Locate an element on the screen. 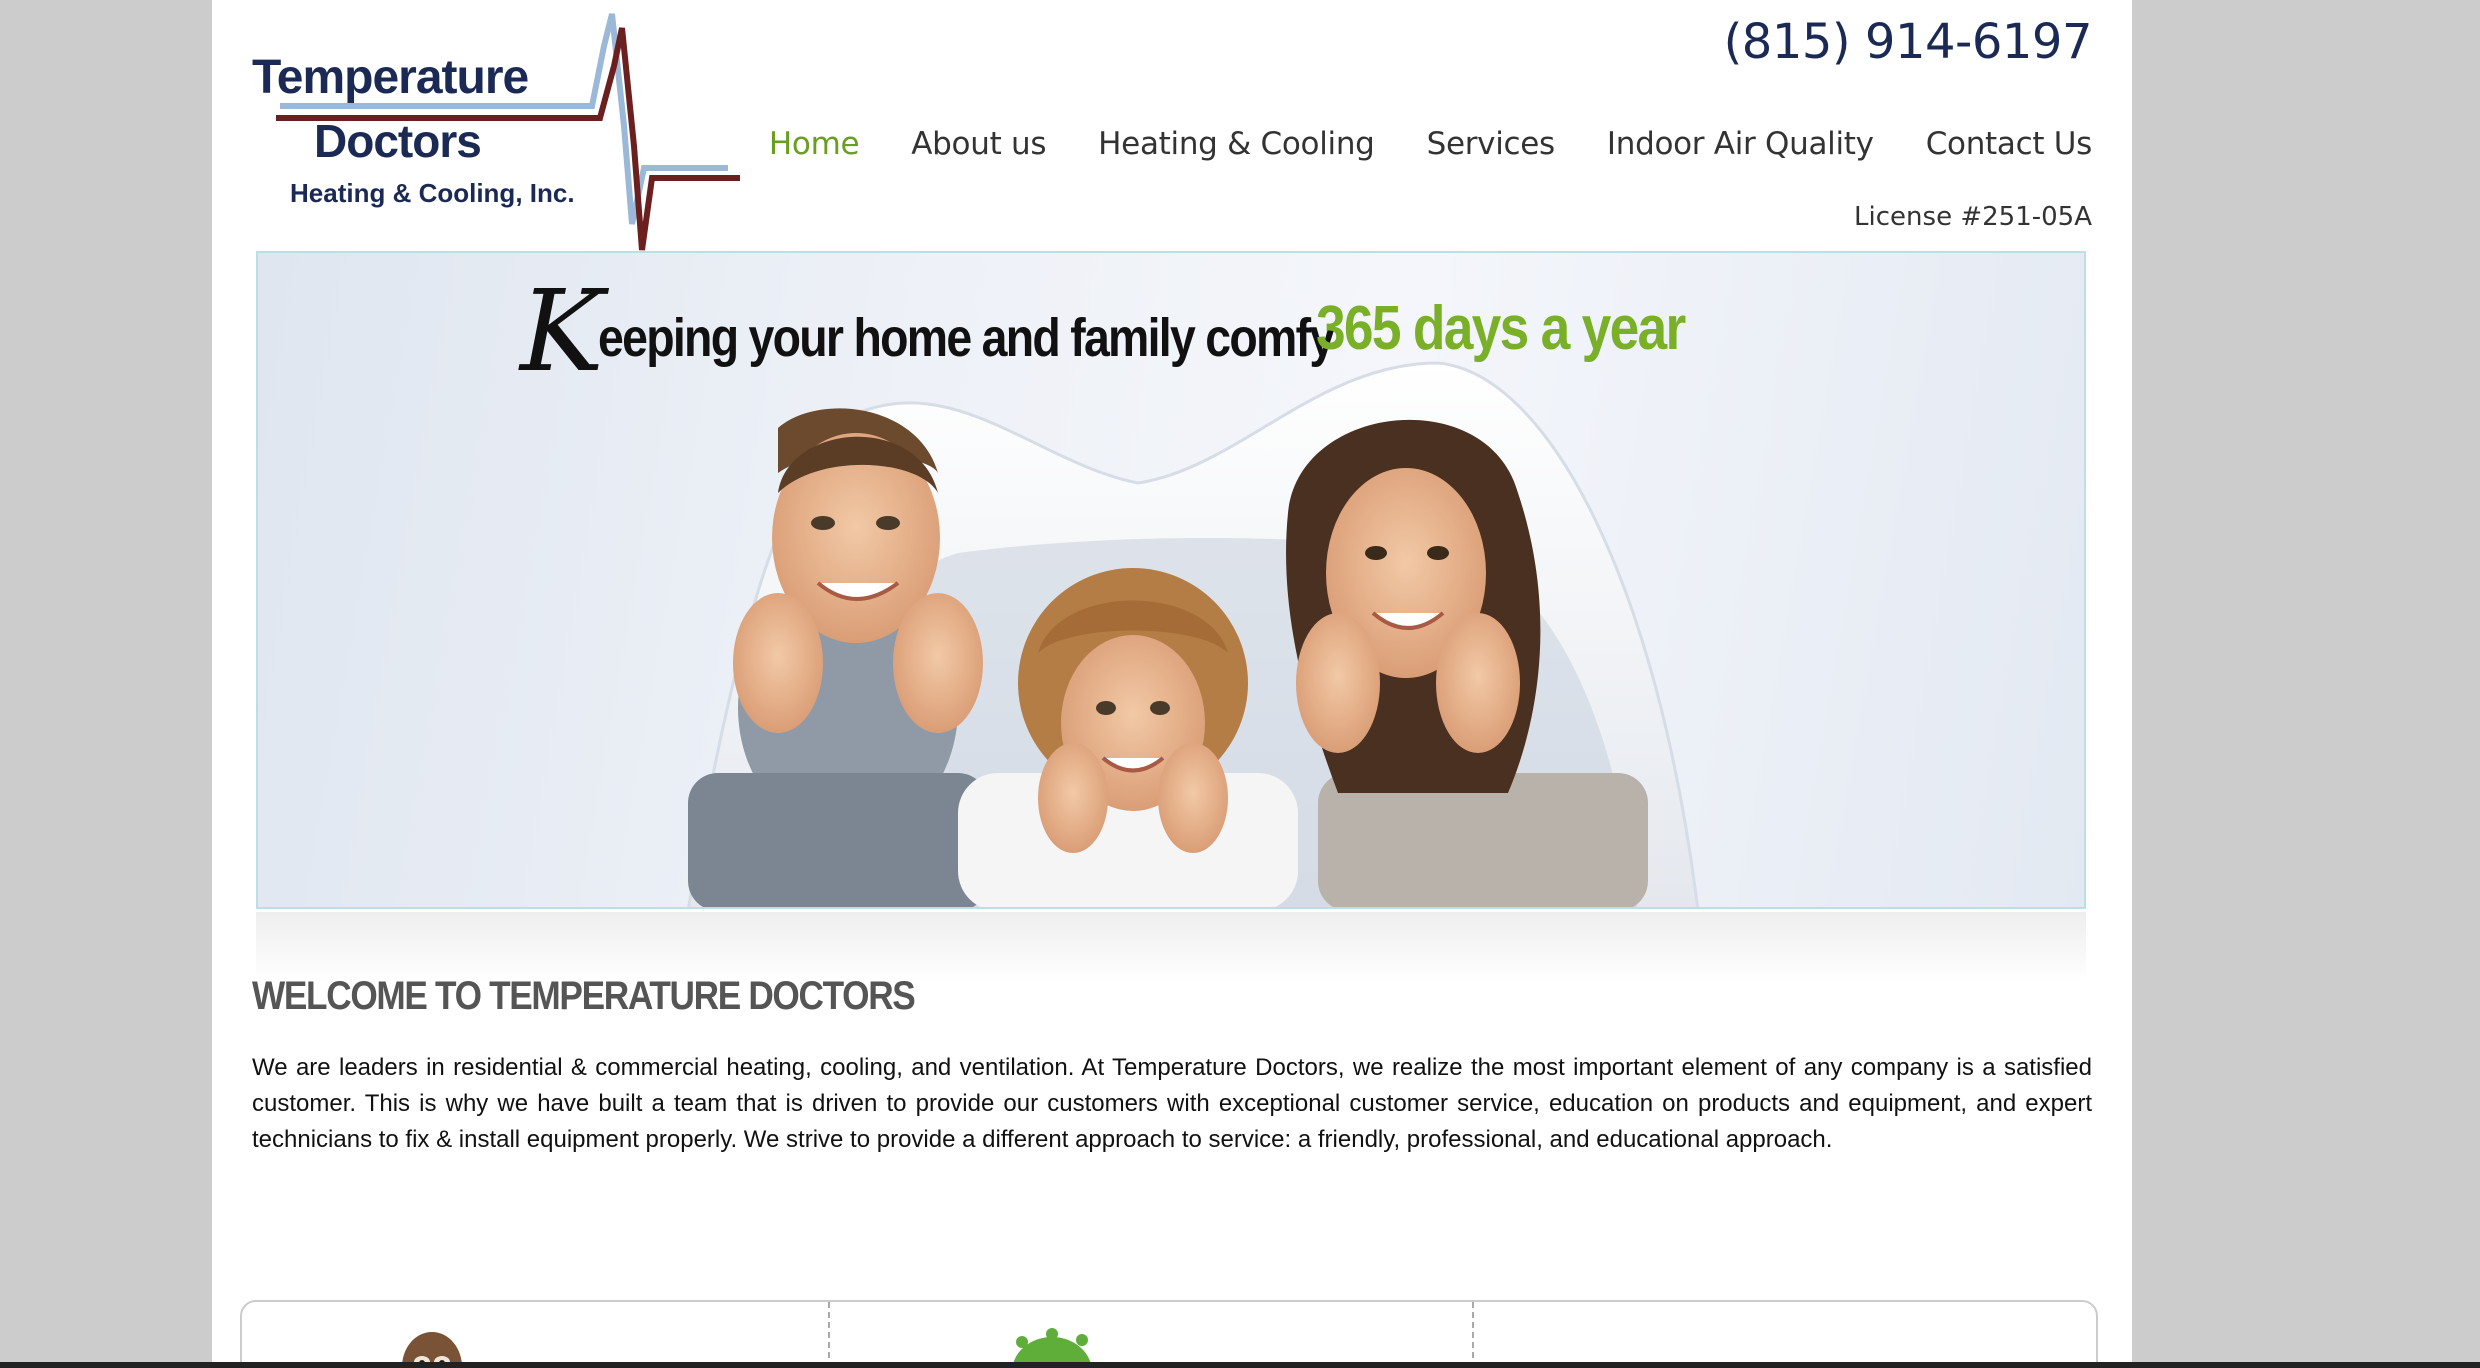 This screenshot has width=2480, height=1368. window-bottom-edge is located at coordinates (1240, 1365).